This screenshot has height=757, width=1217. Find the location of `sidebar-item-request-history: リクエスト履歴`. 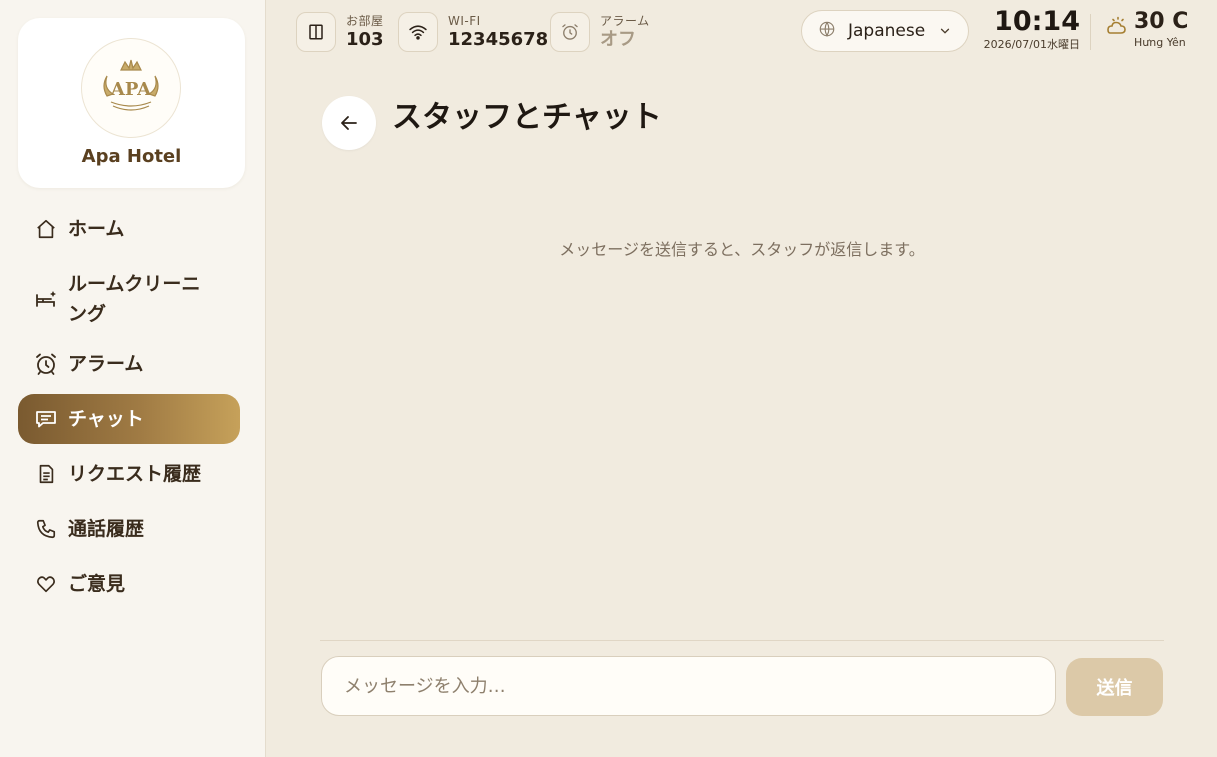

sidebar-item-request-history: リクエスト履歴 is located at coordinates (129, 474).